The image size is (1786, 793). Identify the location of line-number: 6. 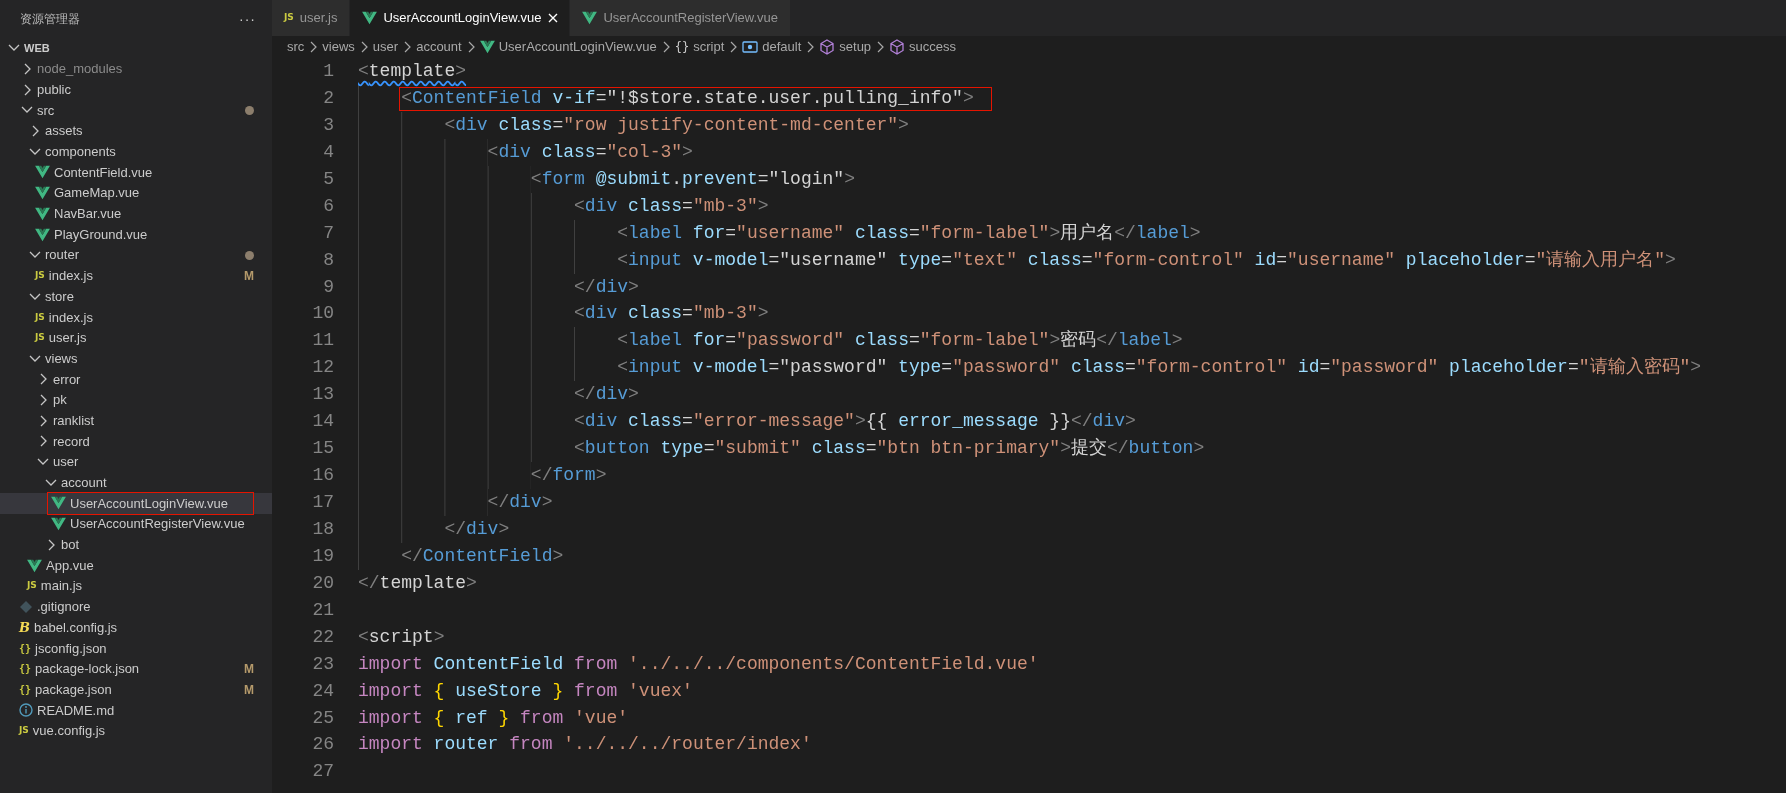
(328, 206).